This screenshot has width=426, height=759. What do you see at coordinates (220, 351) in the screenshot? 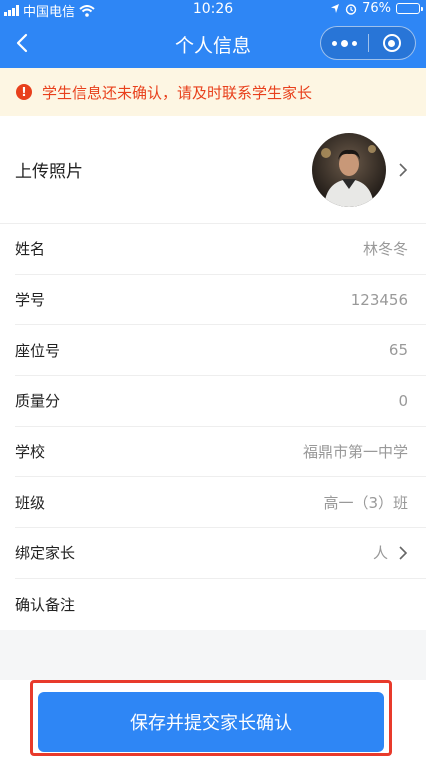
I see `field-seat-number: 座位号 65` at bounding box center [220, 351].